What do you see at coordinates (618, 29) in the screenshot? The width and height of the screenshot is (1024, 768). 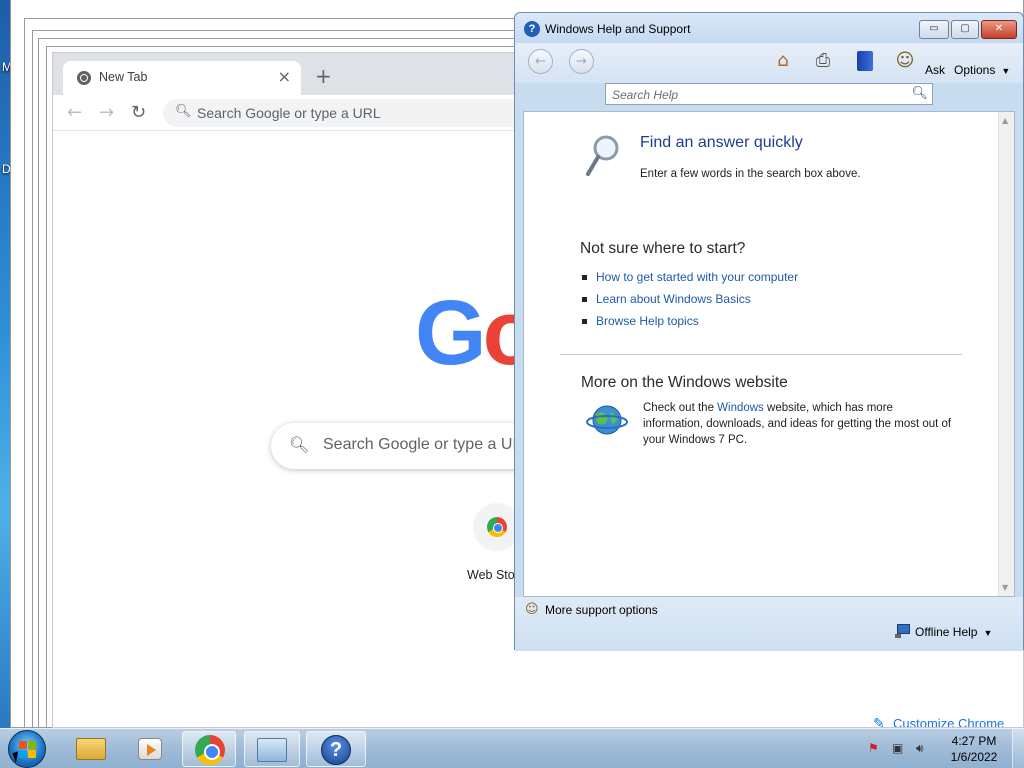 I see `window-title: Windows Help and Support` at bounding box center [618, 29].